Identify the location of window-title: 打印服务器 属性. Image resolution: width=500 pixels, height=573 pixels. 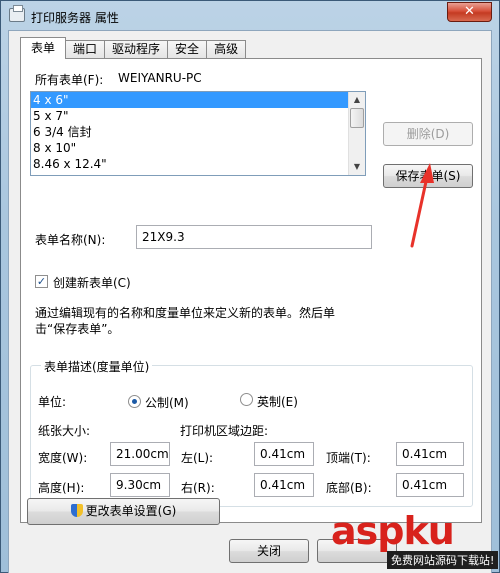
(75, 18).